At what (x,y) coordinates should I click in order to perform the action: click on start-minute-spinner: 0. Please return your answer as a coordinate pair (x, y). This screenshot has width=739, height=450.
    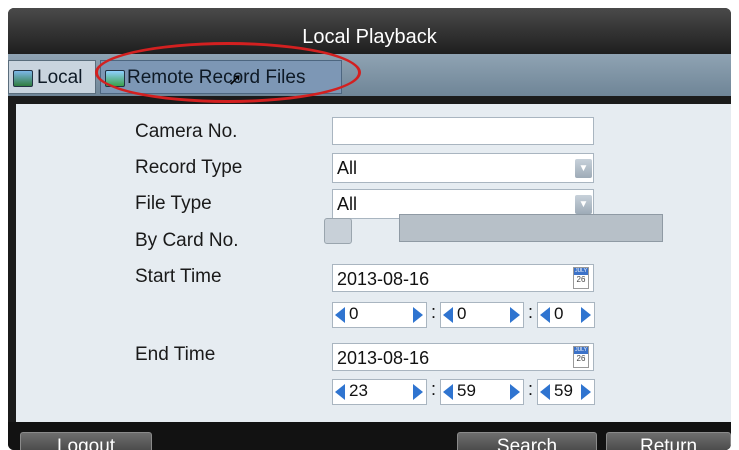
    Looking at the image, I should click on (482, 315).